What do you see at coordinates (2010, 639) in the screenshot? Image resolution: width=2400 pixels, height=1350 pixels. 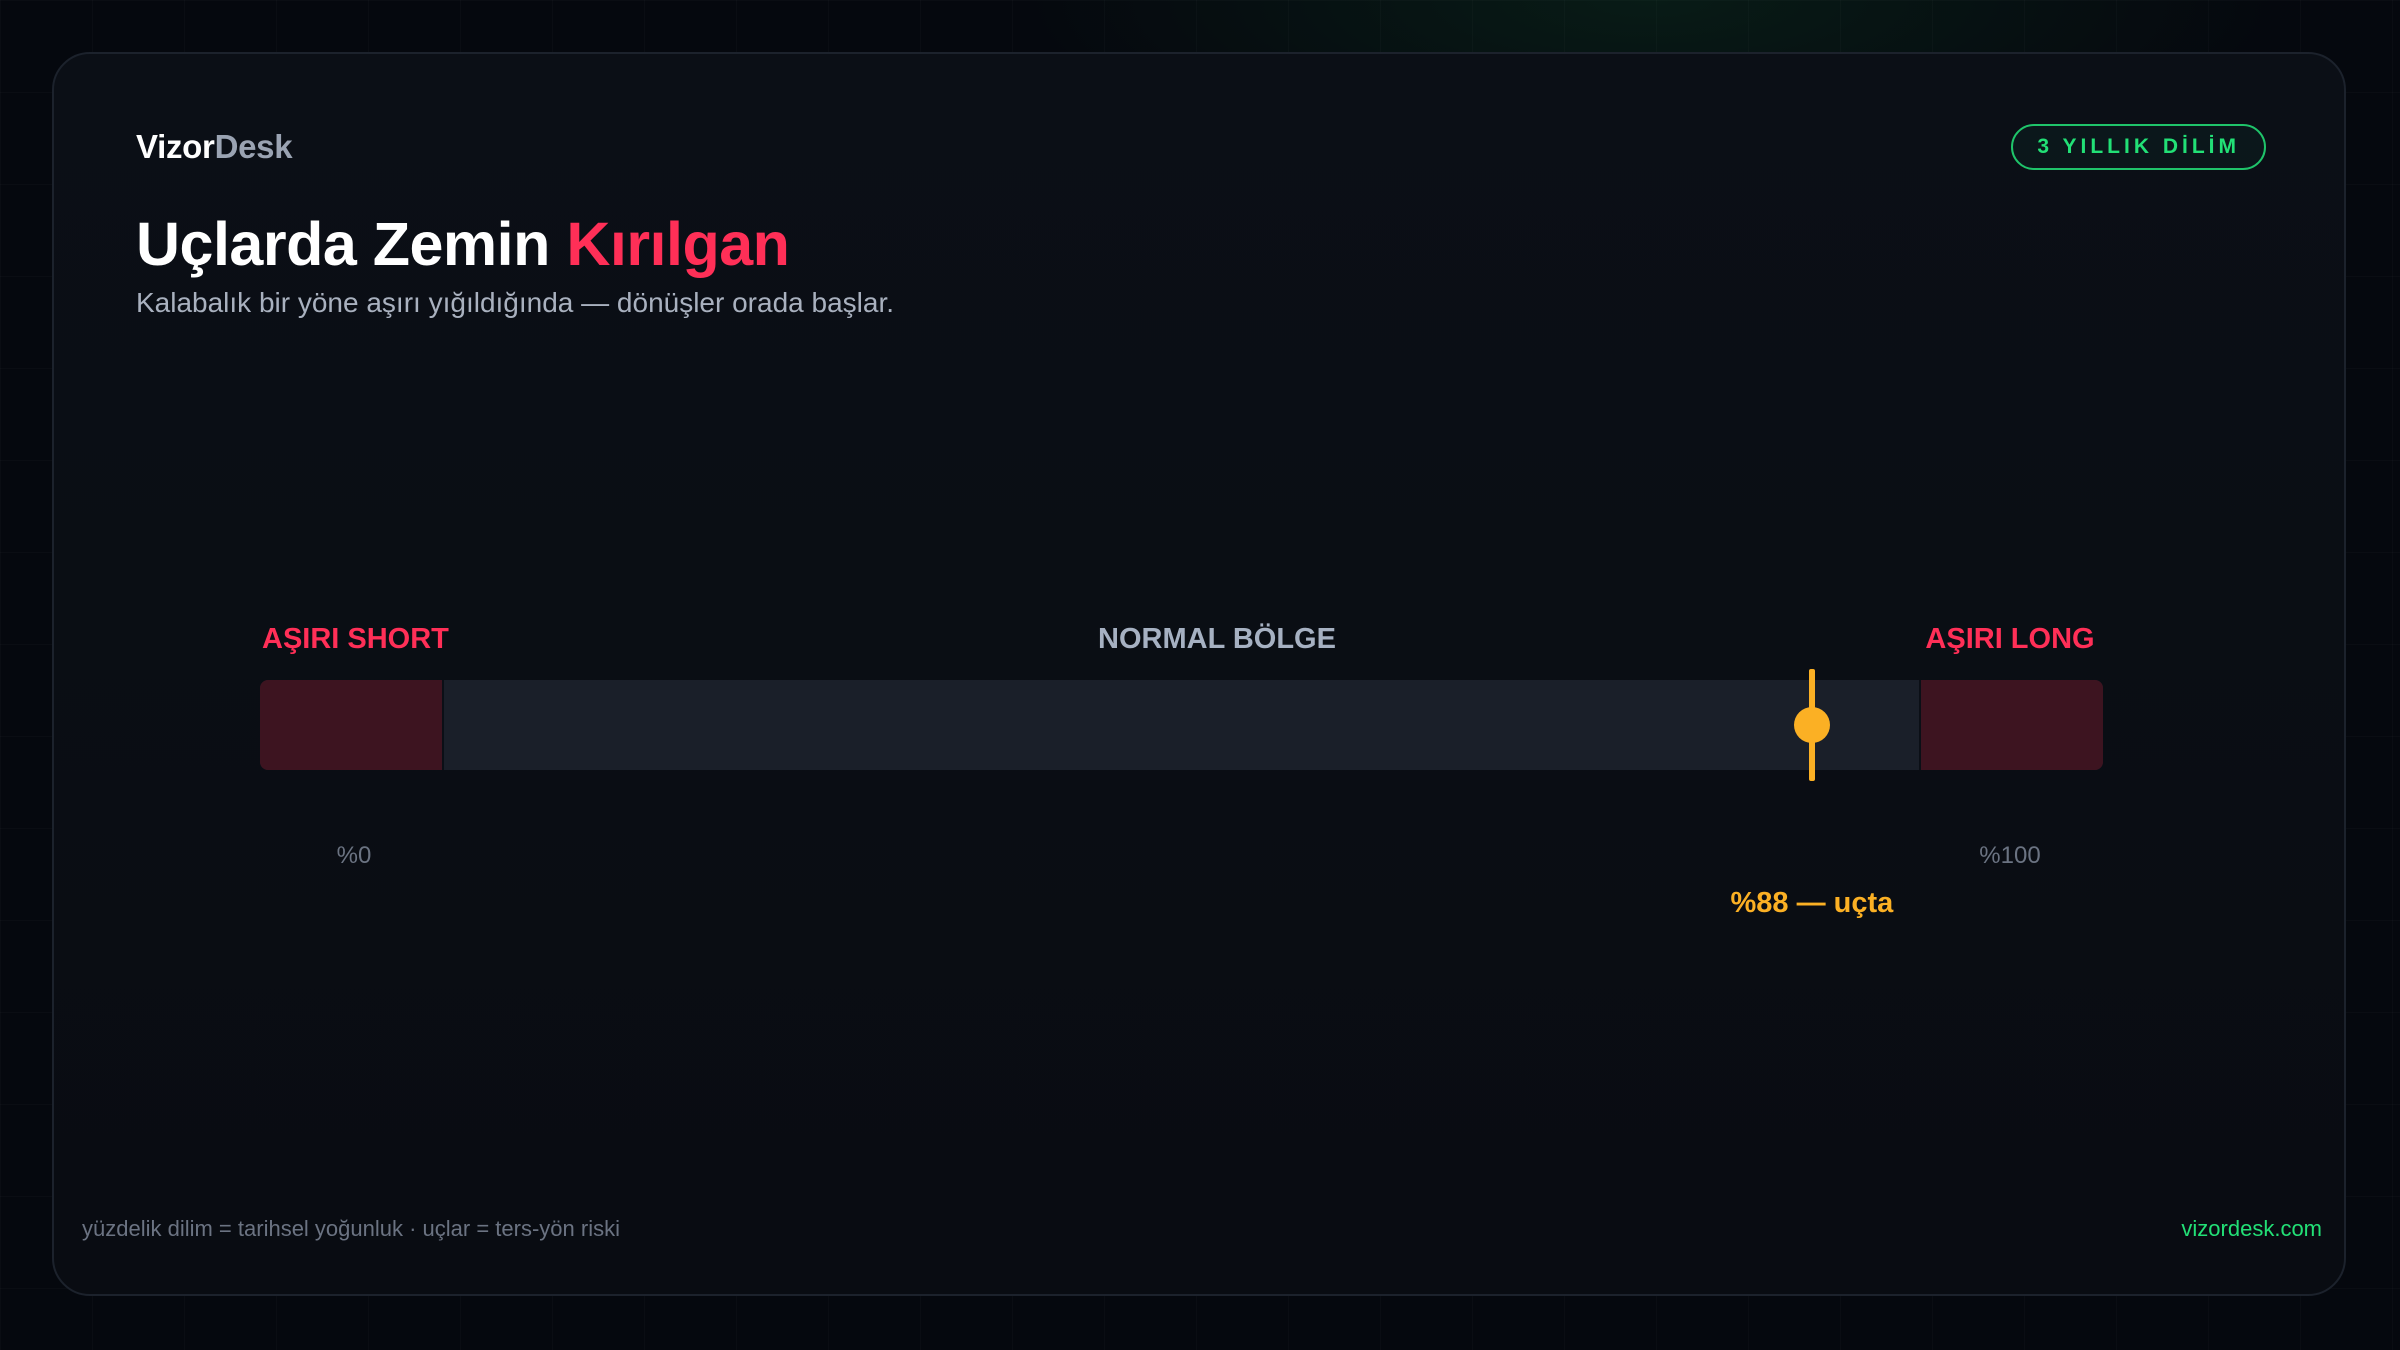 I see `zone-label-extreme-long: AŞIRI LONG` at bounding box center [2010, 639].